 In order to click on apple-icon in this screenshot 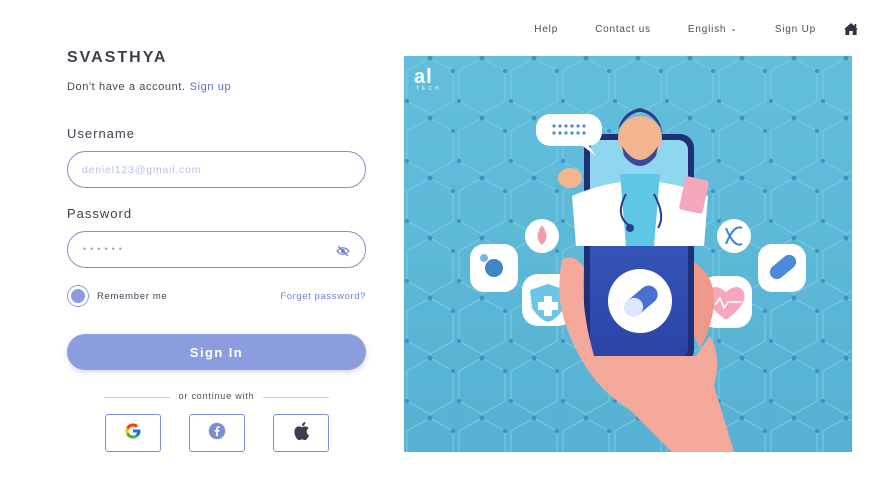, I will do `click(301, 433)`.